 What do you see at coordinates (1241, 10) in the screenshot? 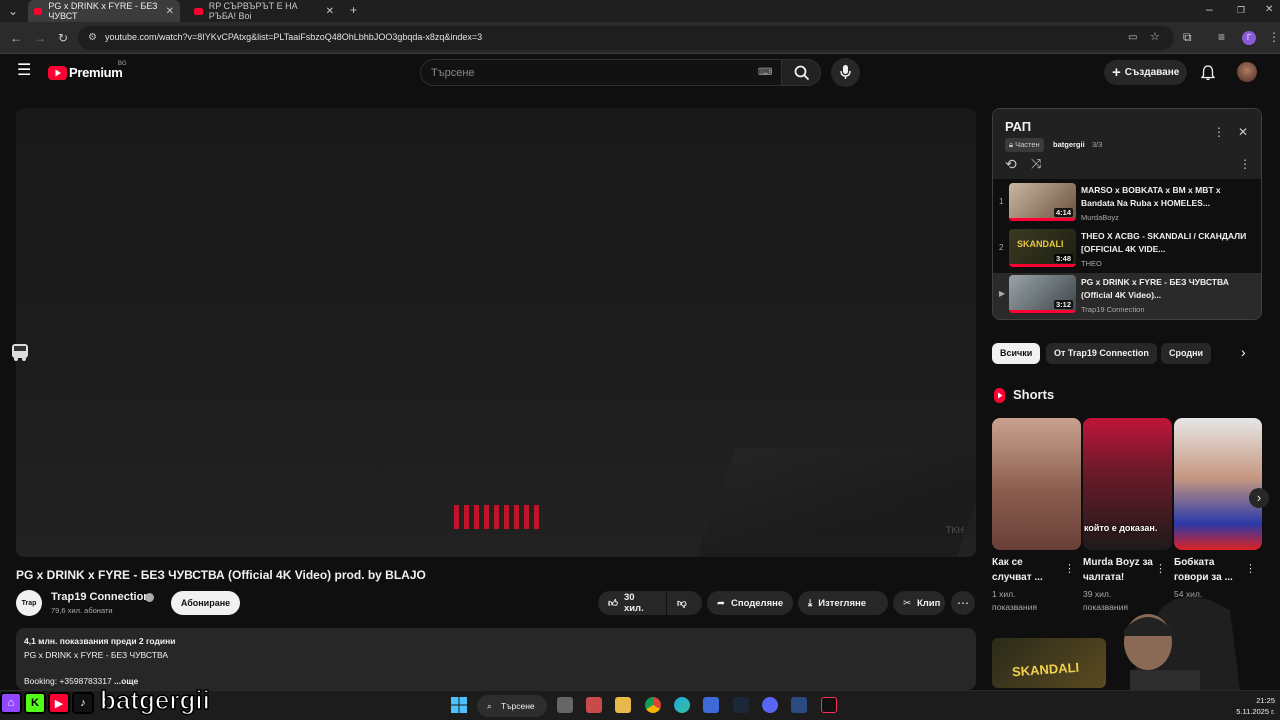
I see `maximize-icon: ❐` at bounding box center [1241, 10].